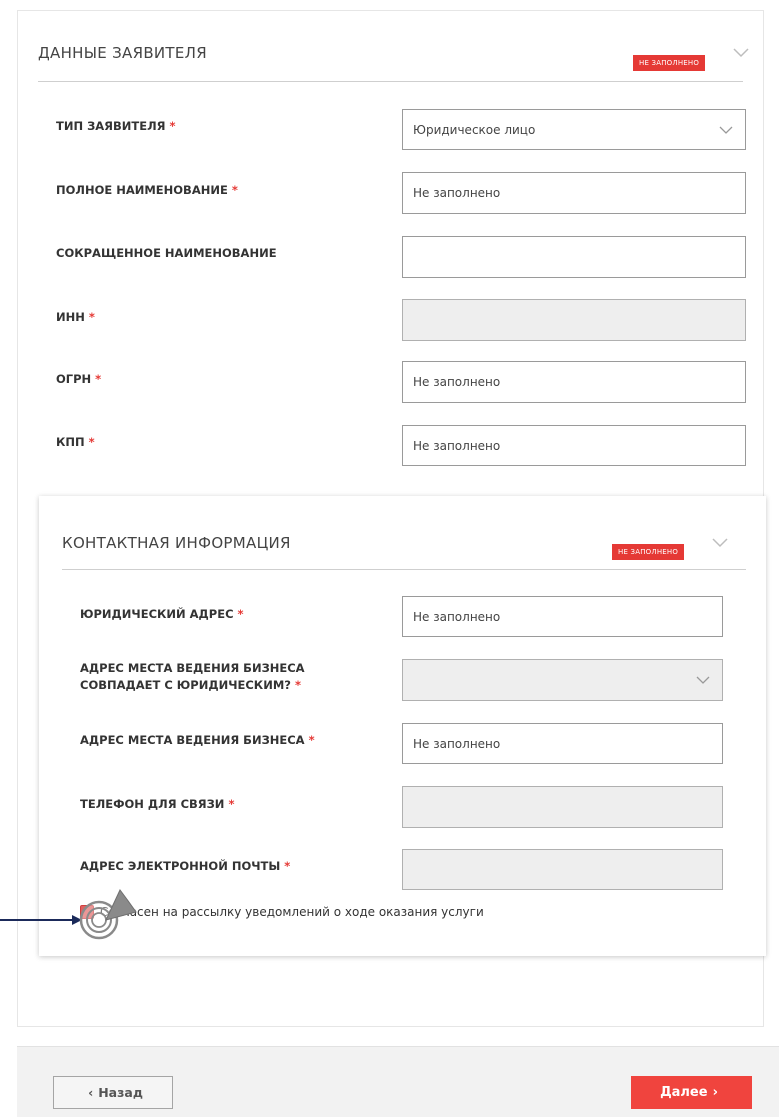 The width and height of the screenshot is (779, 1117). I want to click on ogrn-label: ОГРН *, so click(79, 379).